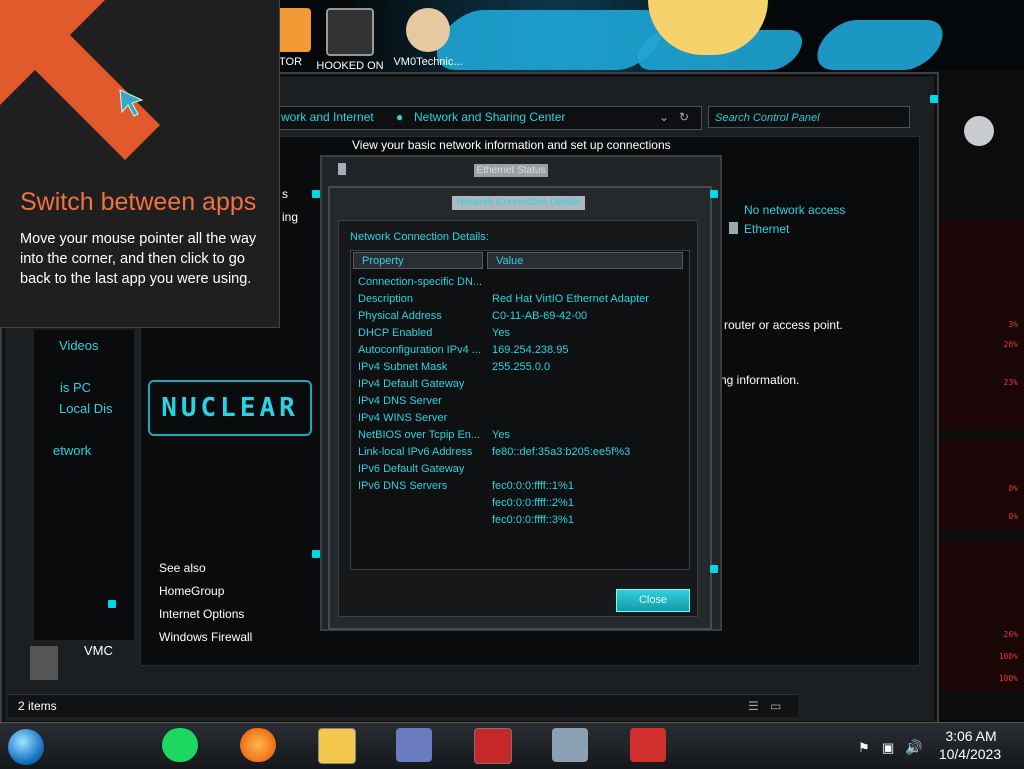 This screenshot has width=1024, height=769. I want to click on dialog-title: Network Connection Details, so click(518, 203).